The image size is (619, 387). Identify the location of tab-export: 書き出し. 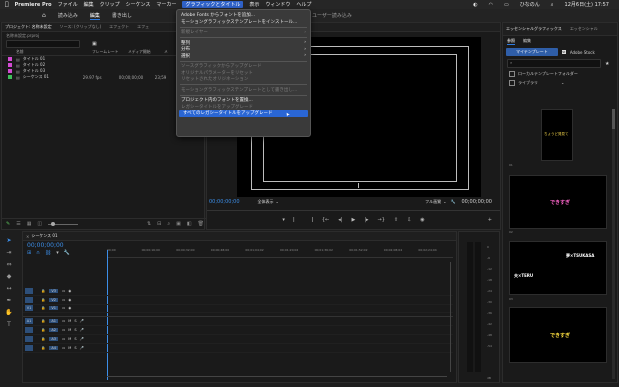
(122, 15).